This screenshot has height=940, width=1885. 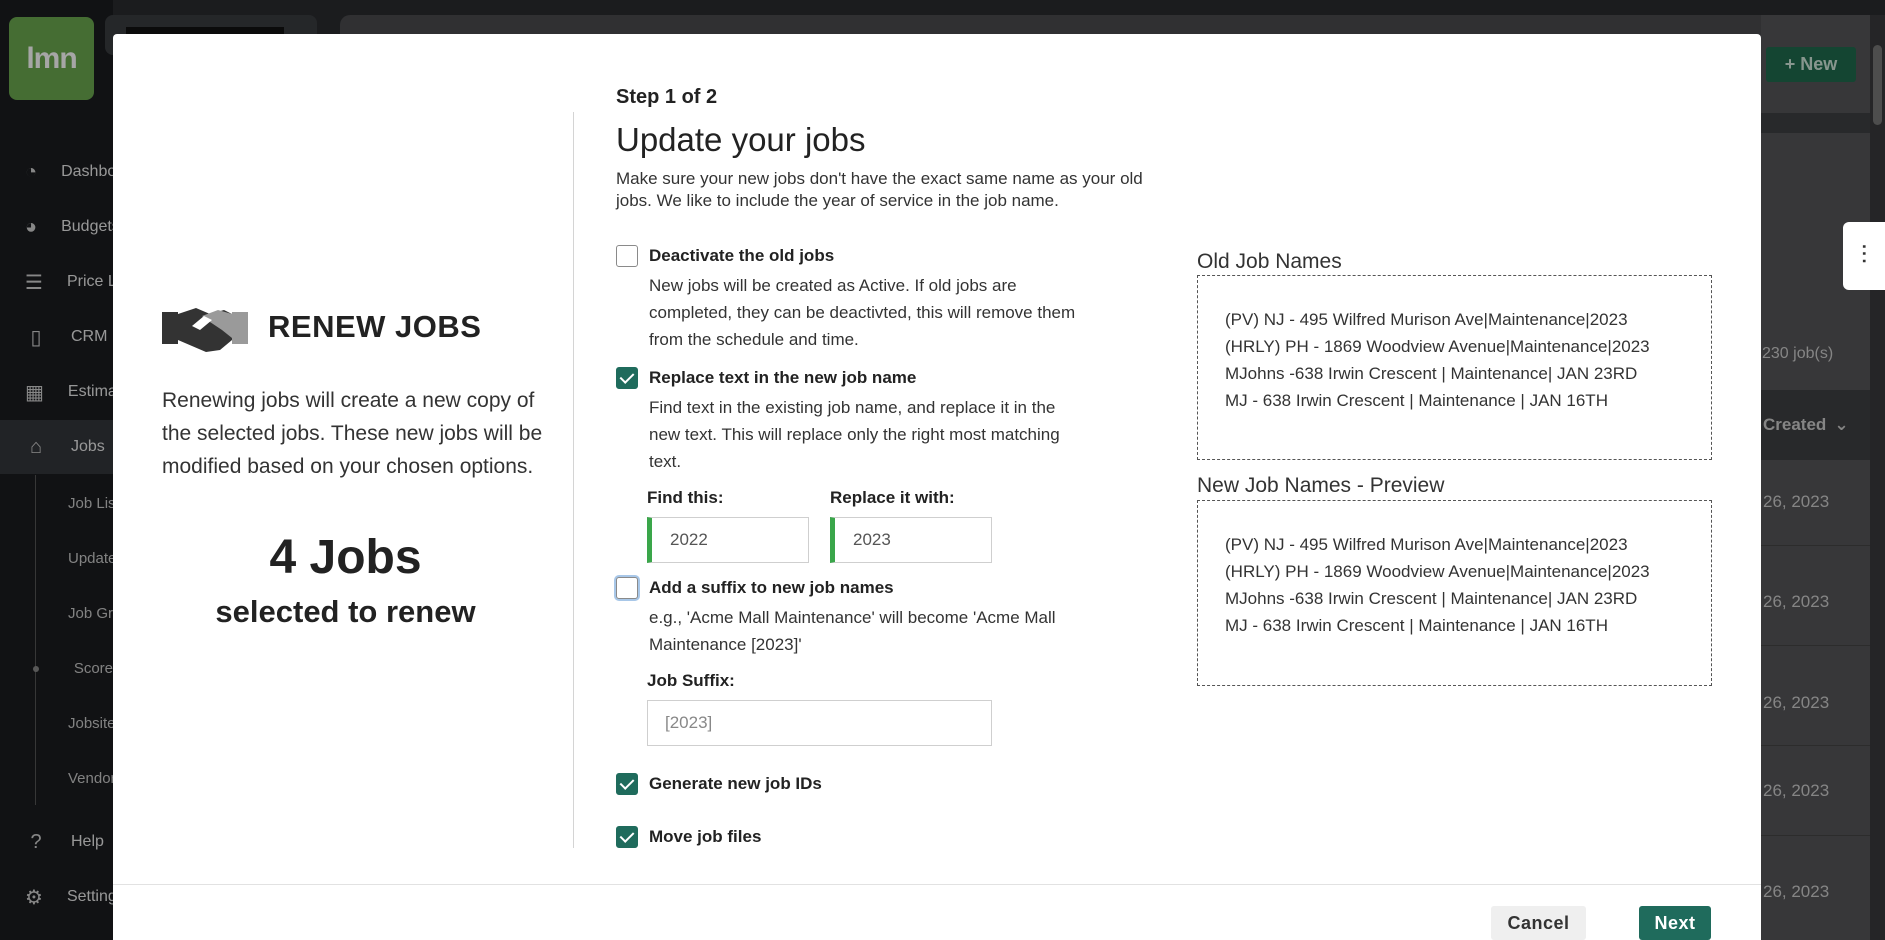 I want to click on find-label: Find this:, so click(x=685, y=497).